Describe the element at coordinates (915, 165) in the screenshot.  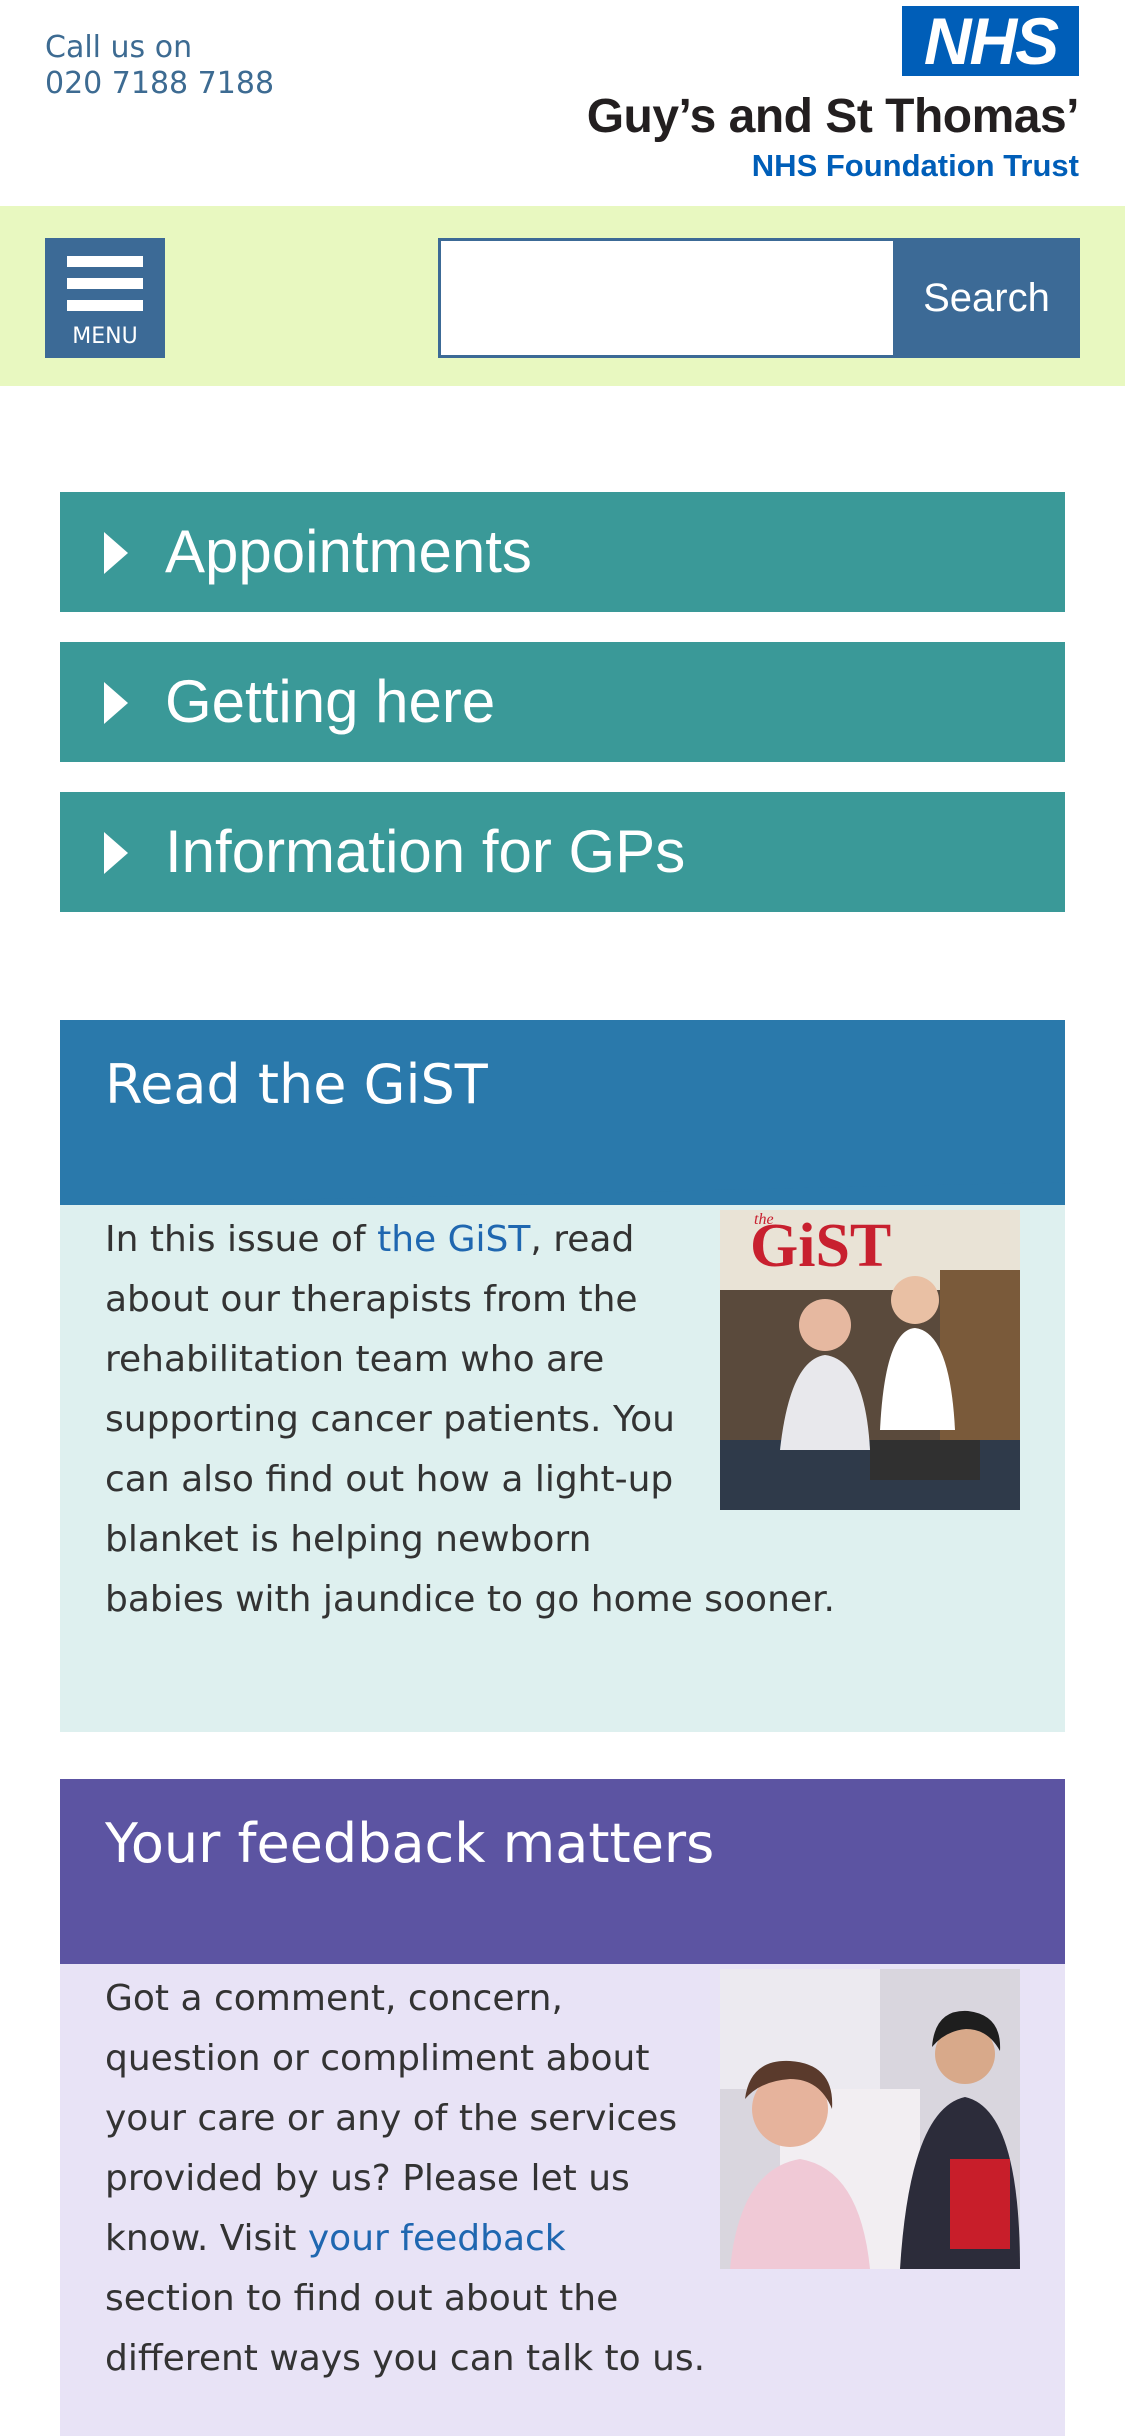
I see `trust-subtitle: NHS Foundation Trust` at that location.